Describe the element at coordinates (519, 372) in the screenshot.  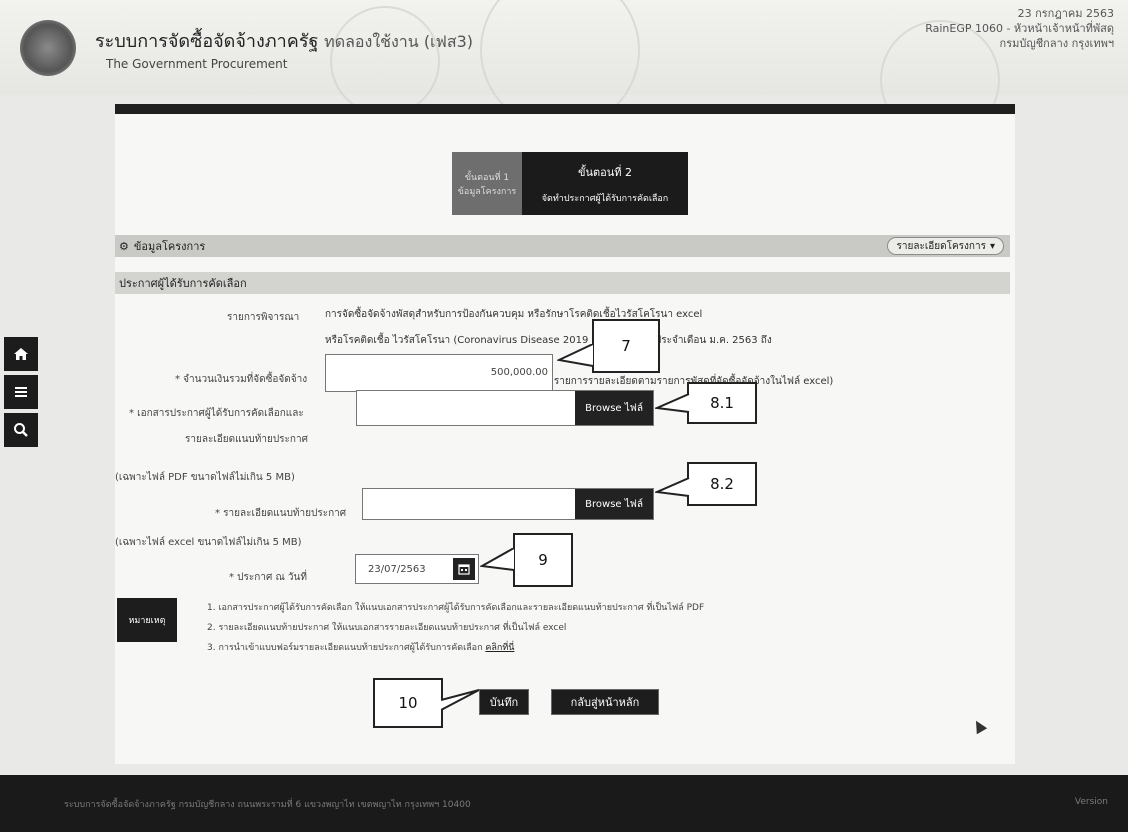
I see `amount-value: 500,000.00` at that location.